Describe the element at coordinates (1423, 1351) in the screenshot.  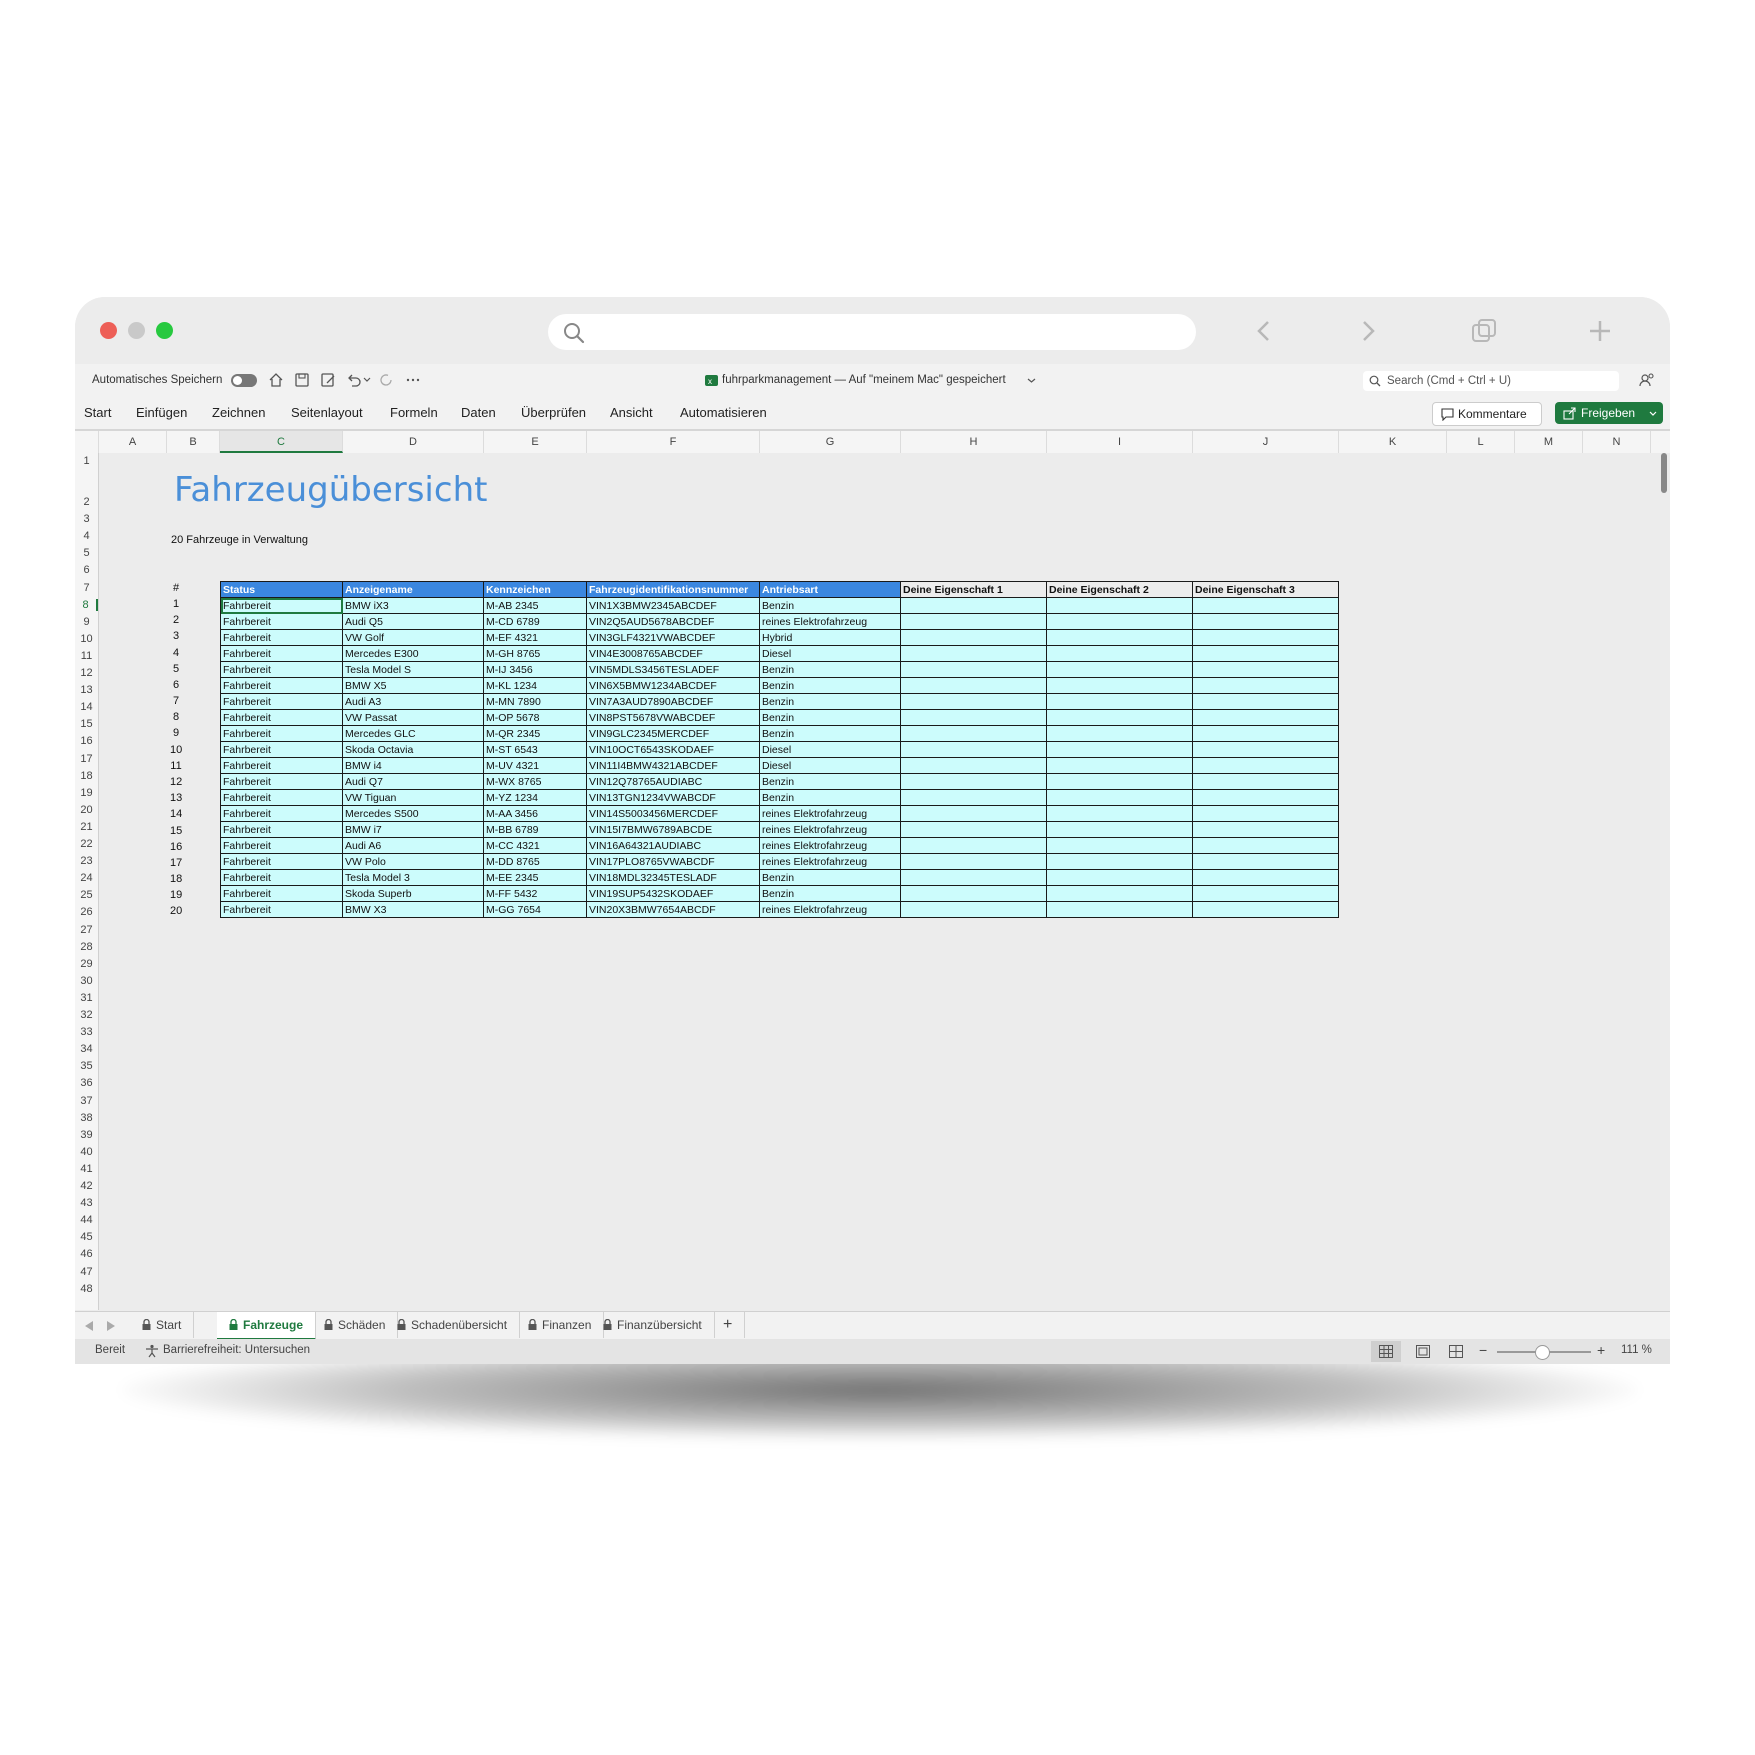
I see `page-layout-icon` at that location.